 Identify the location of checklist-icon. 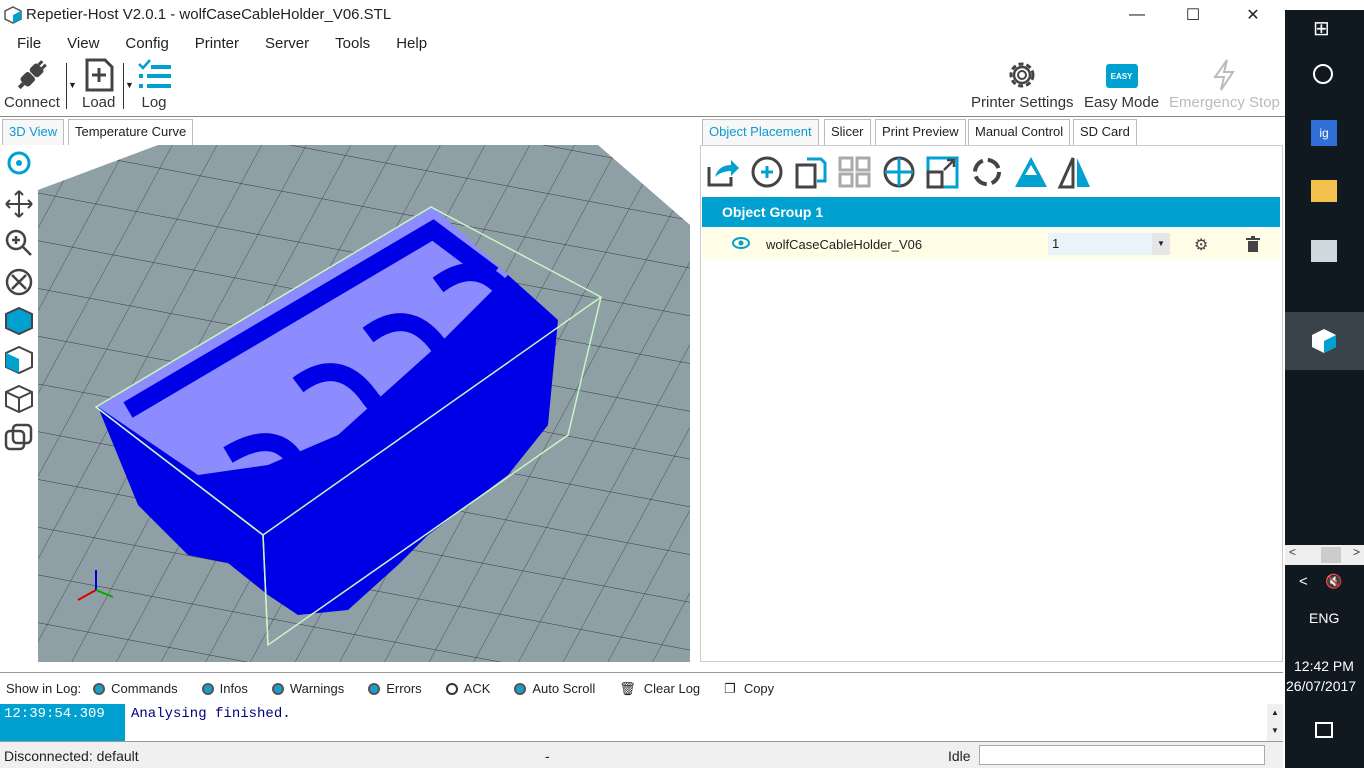
(154, 73).